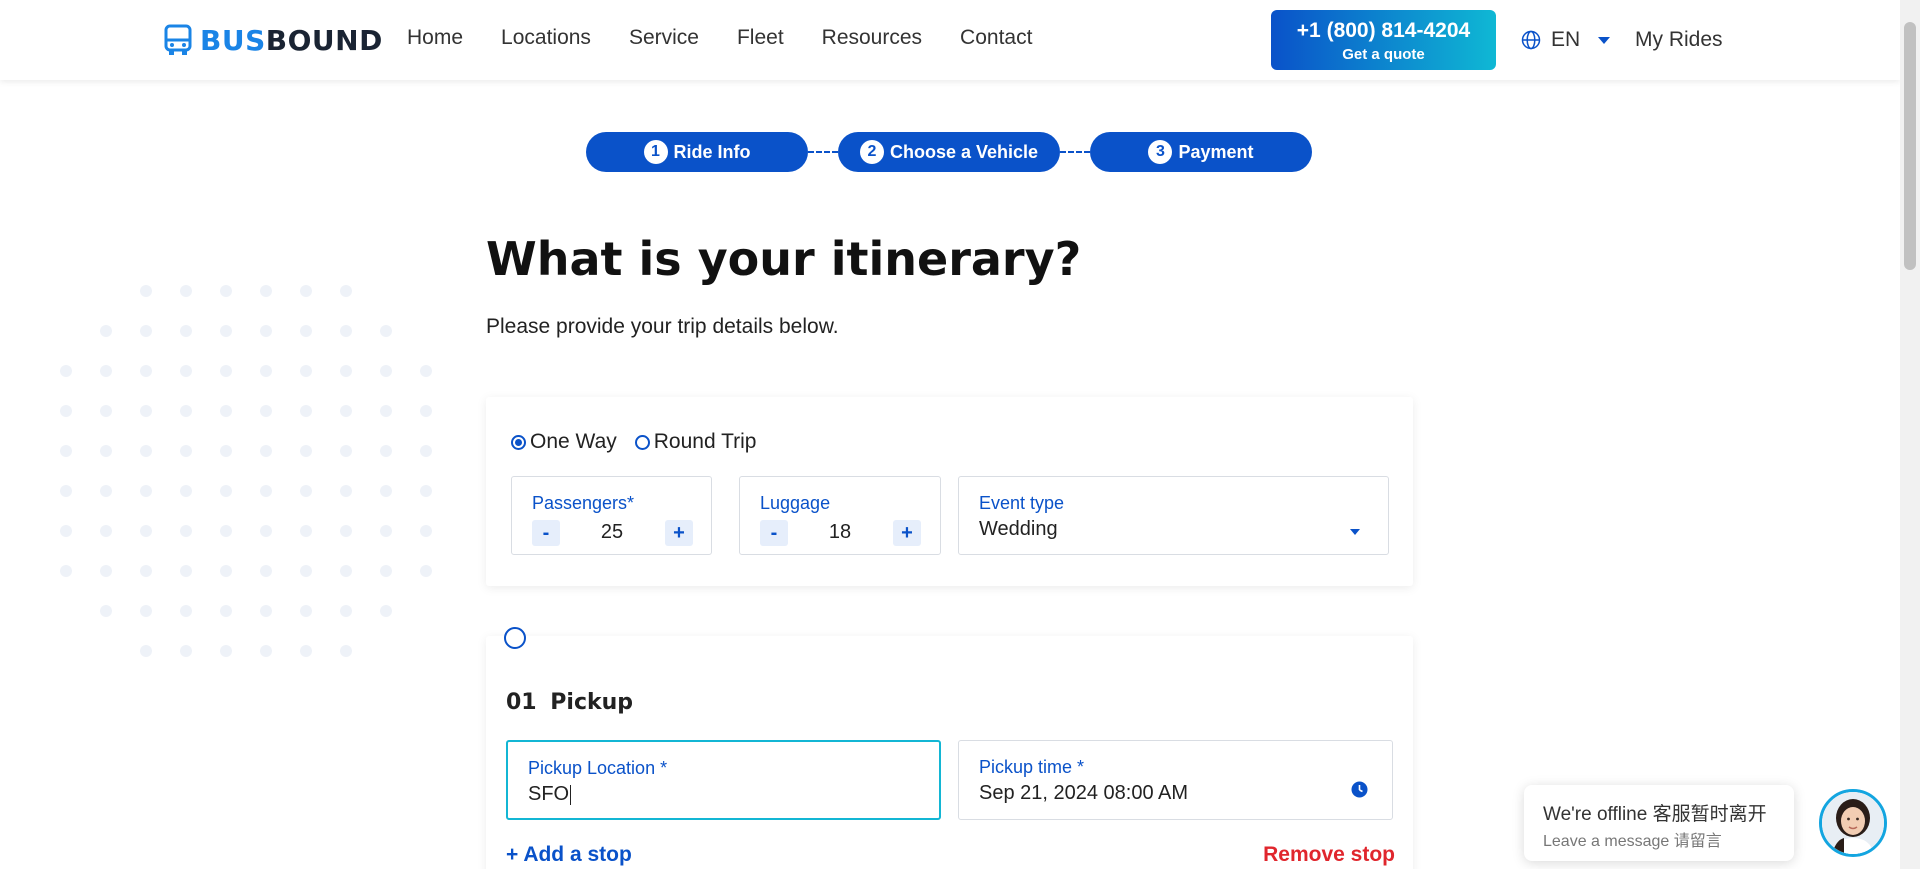 Image resolution: width=1920 pixels, height=869 pixels. What do you see at coordinates (1383, 30) in the screenshot?
I see `phone-number: +1 (800) 814-4204` at bounding box center [1383, 30].